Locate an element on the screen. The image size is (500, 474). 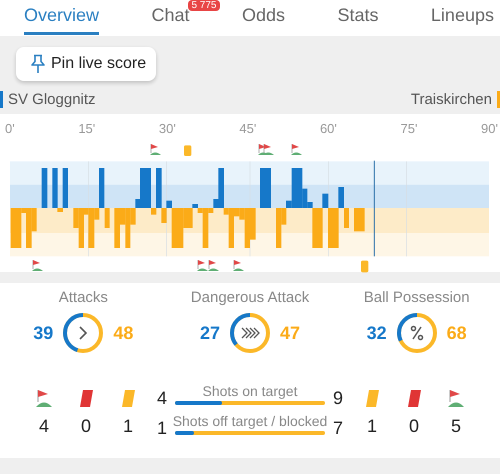
away-event-count: 5 is located at coordinates (456, 426).